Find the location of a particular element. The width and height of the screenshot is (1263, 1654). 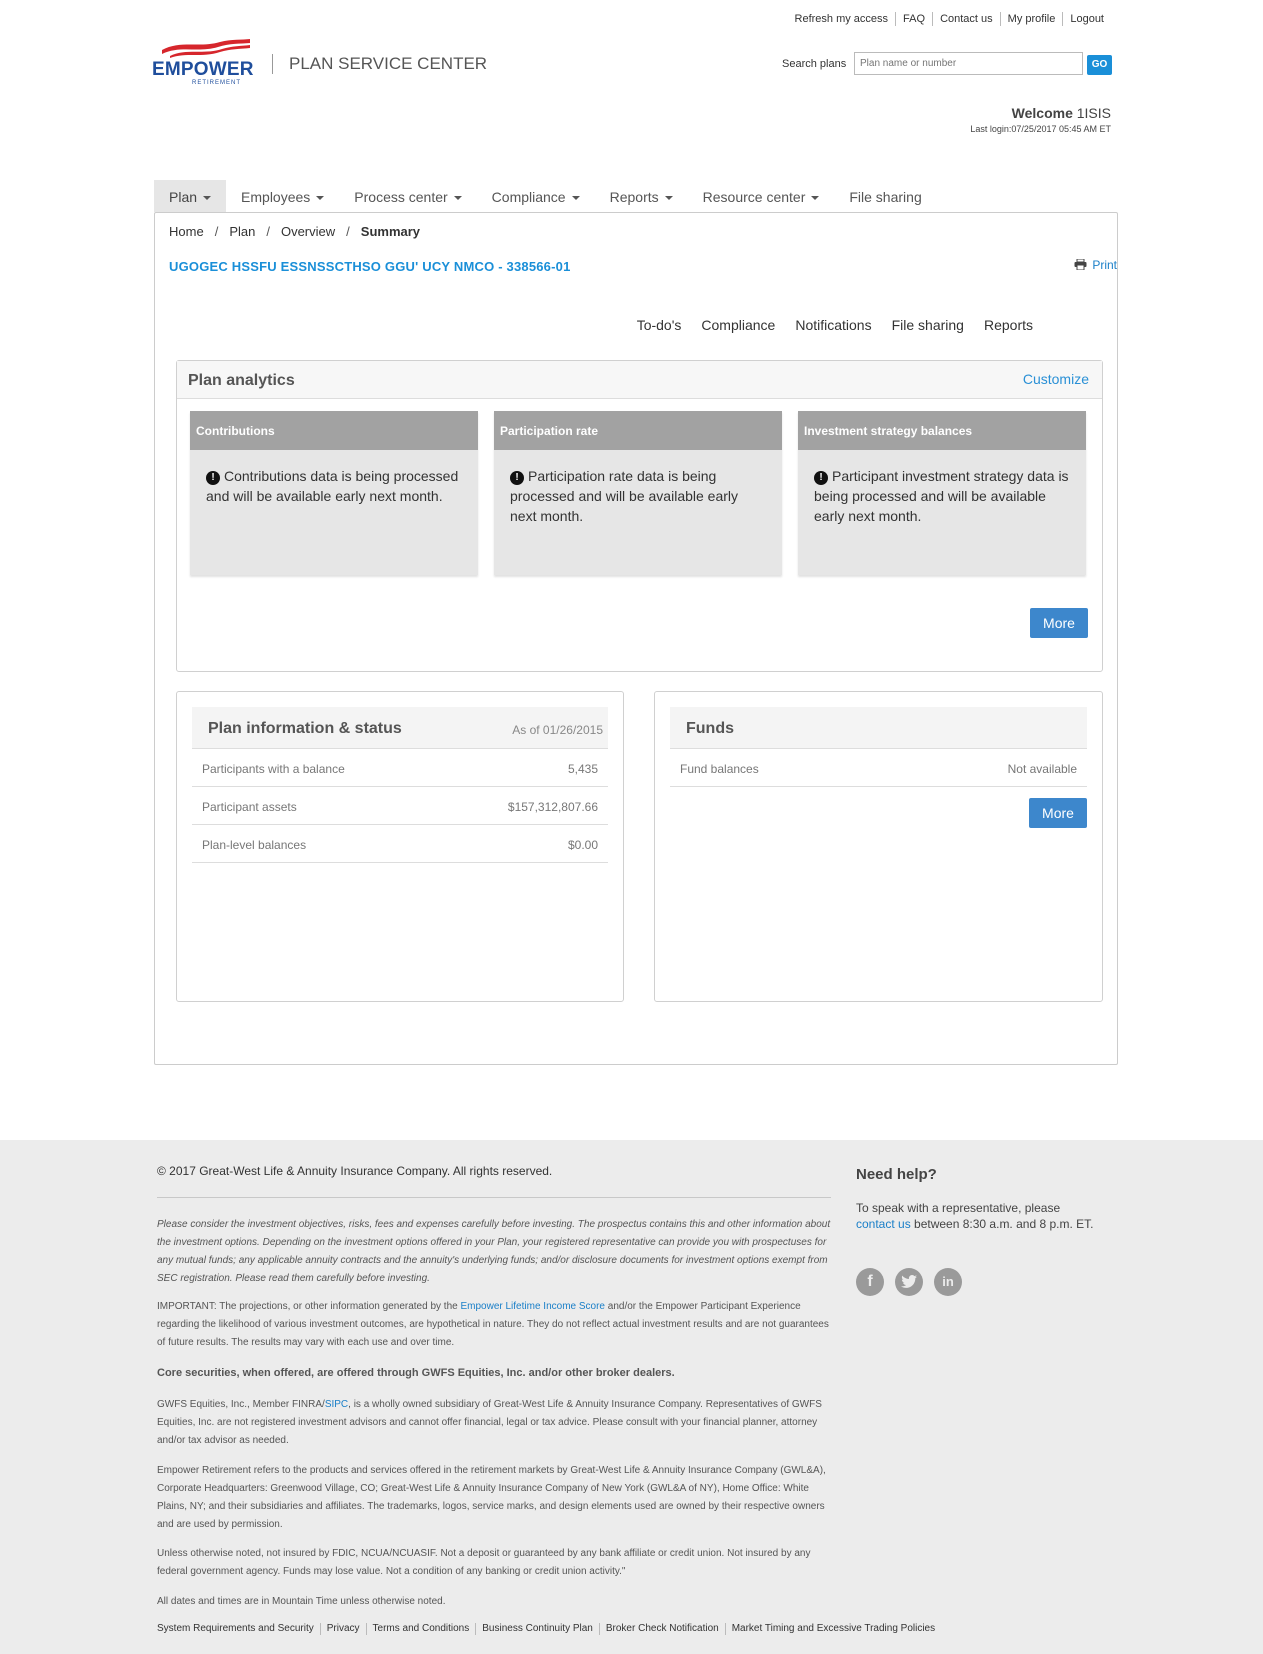

nav-resource-center-label: Resource center is located at coordinates (754, 197).